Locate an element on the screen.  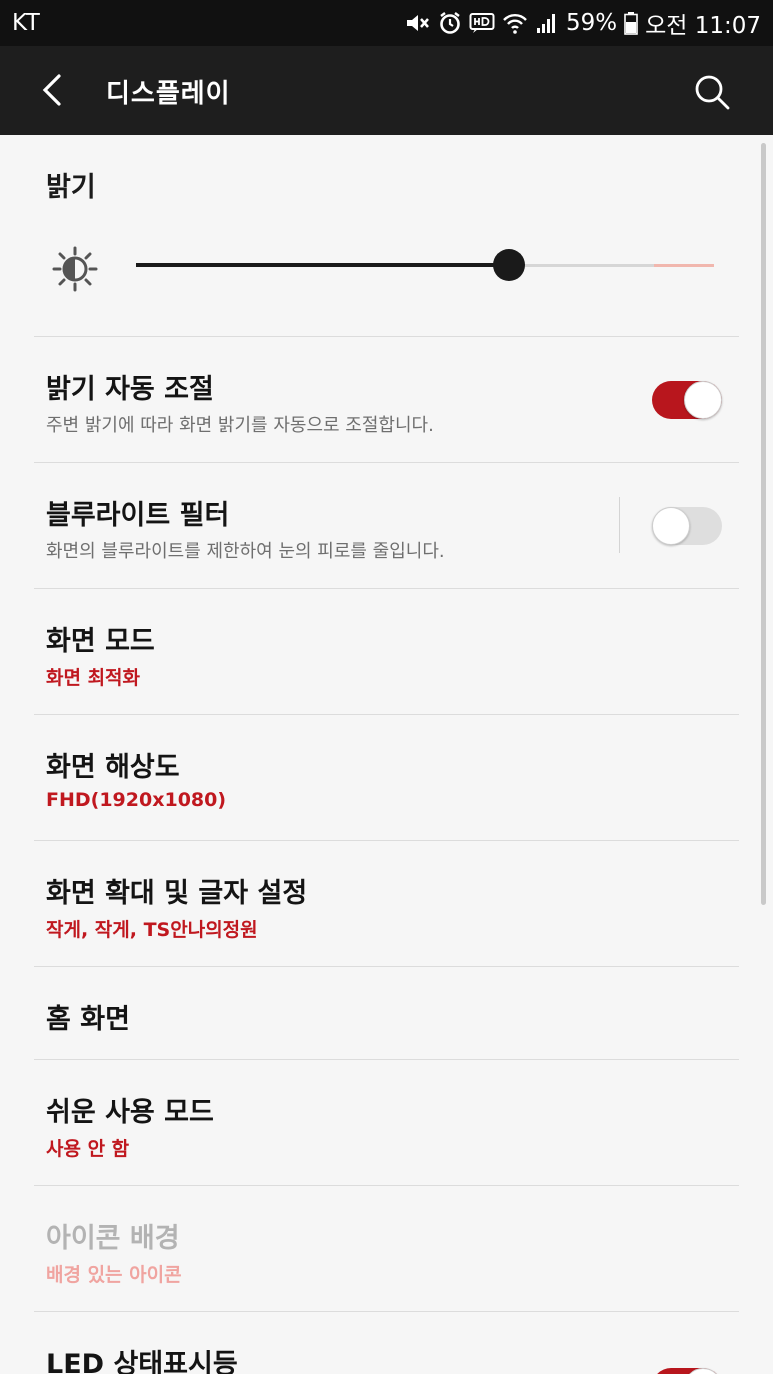
icon-frames-row: 아이콘 배경 배경 있는 아이콘 is located at coordinates (386, 1249).